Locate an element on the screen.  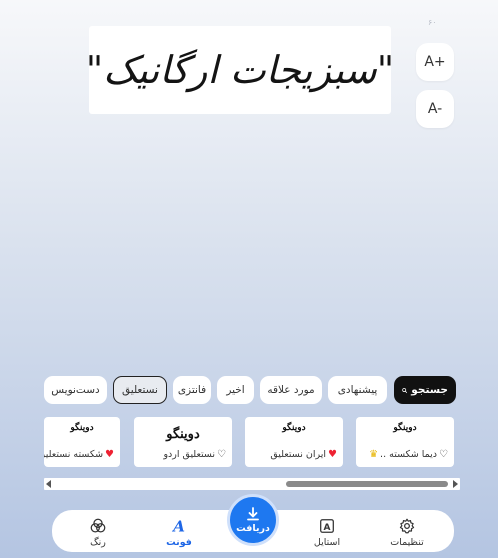
color-circles-icon is located at coordinates (98, 525).